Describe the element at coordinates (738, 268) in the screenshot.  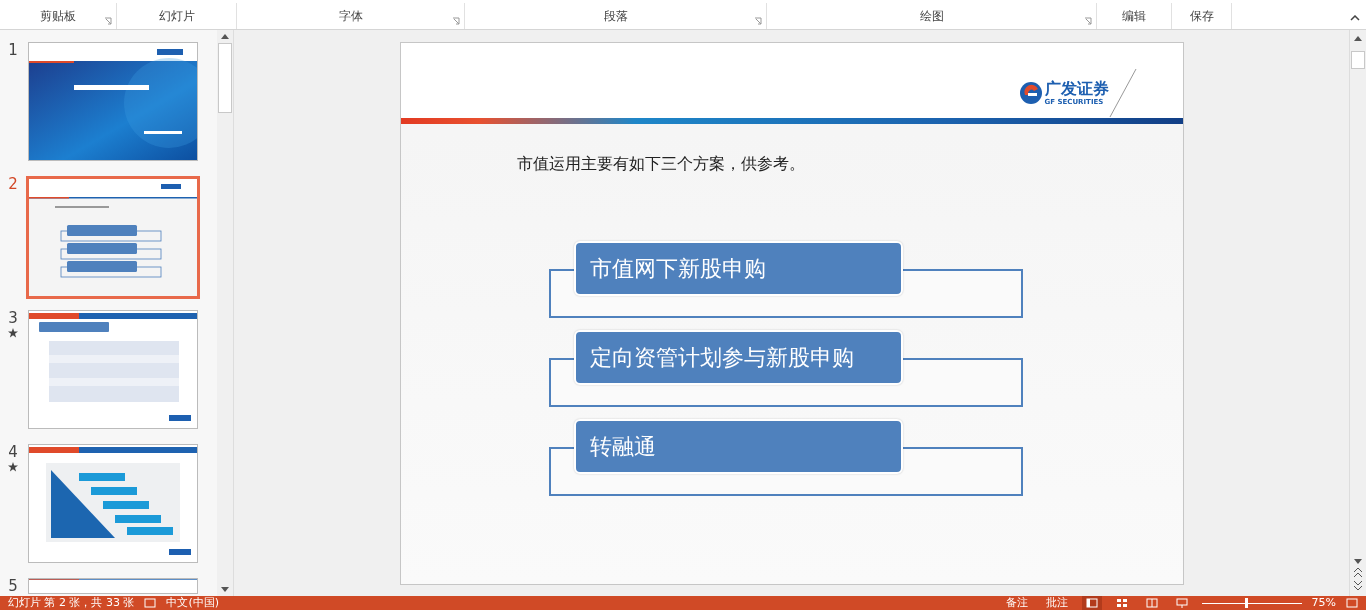
I see `item-label: 市值网下新股申购` at that location.